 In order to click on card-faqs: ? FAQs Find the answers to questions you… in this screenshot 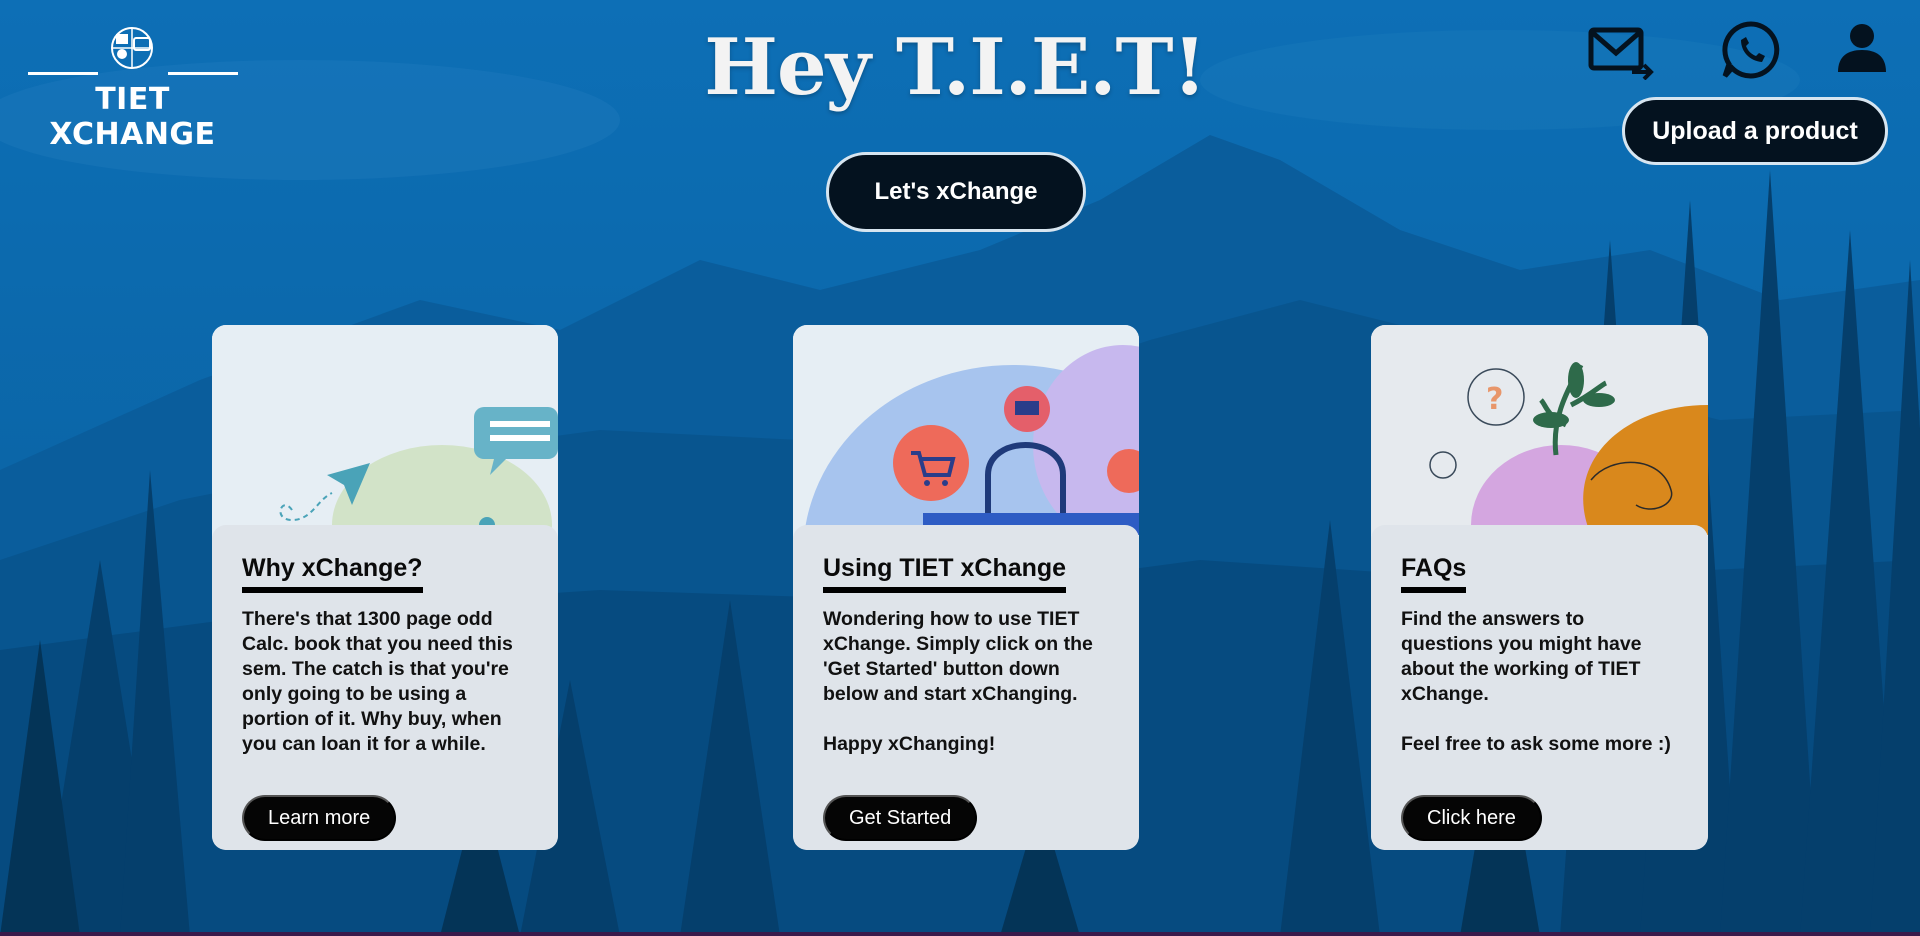, I will do `click(1539, 587)`.